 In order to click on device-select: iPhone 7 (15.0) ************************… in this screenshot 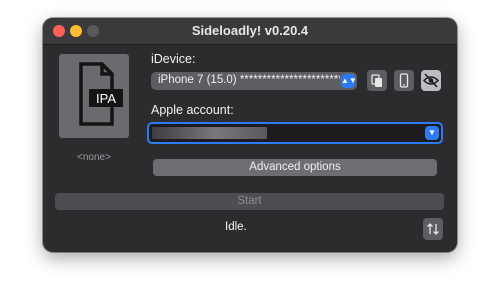, I will do `click(254, 81)`.